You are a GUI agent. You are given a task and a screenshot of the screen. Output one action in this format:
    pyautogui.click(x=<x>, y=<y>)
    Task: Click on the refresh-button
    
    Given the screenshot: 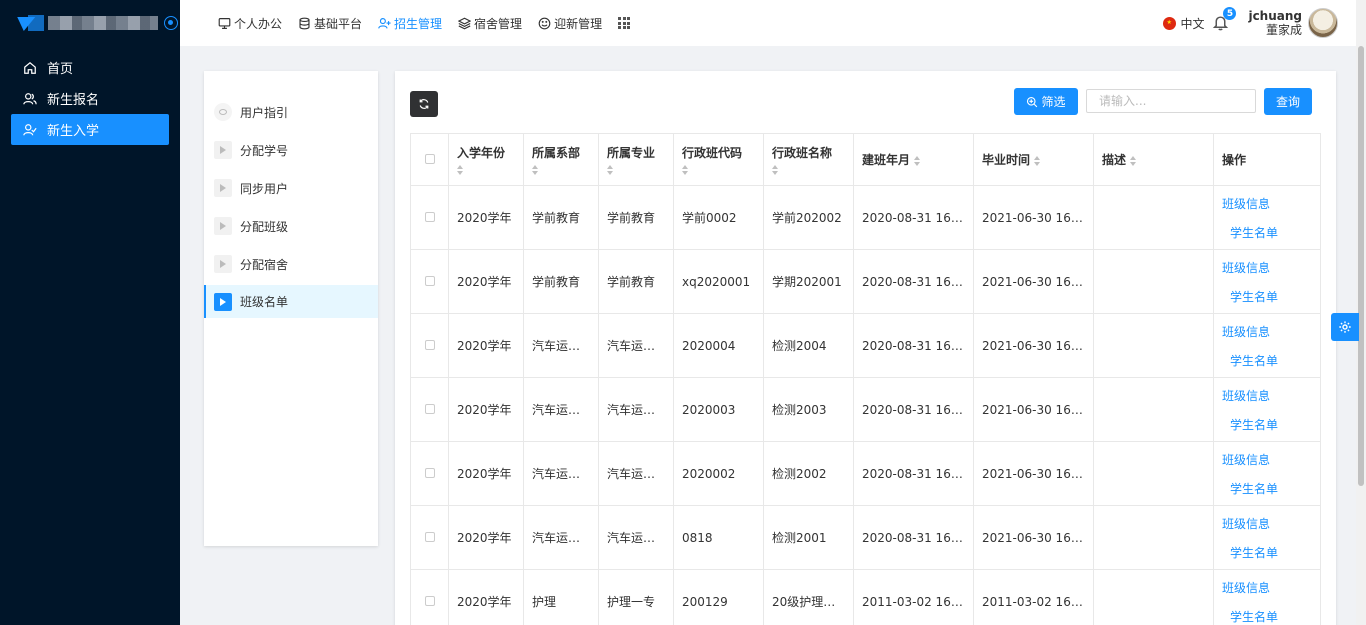 What is the action you would take?
    pyautogui.click(x=424, y=104)
    